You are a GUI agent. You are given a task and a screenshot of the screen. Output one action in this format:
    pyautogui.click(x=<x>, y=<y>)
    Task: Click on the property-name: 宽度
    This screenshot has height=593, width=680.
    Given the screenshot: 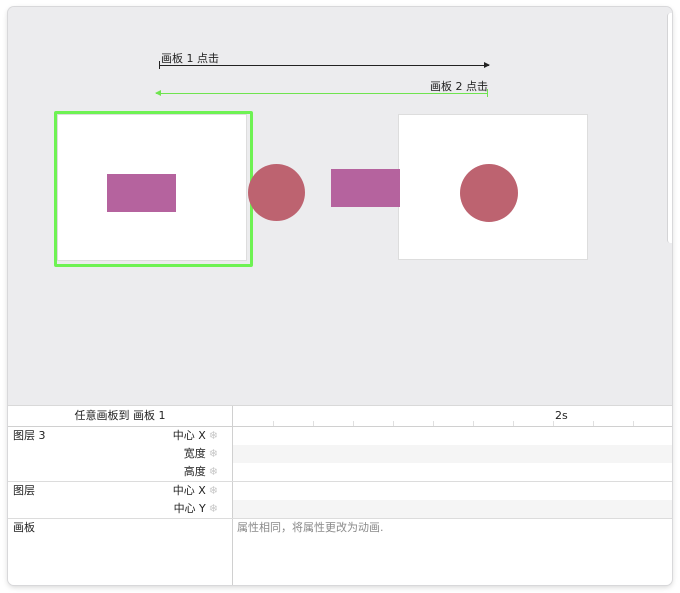 What is the action you would take?
    pyautogui.click(x=194, y=453)
    